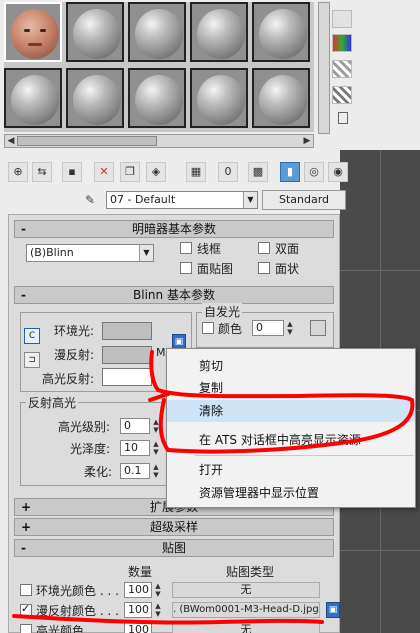 The width and height of the screenshot is (420, 633). What do you see at coordinates (135, 471) in the screenshot?
I see `soften-input: 0.1` at bounding box center [135, 471].